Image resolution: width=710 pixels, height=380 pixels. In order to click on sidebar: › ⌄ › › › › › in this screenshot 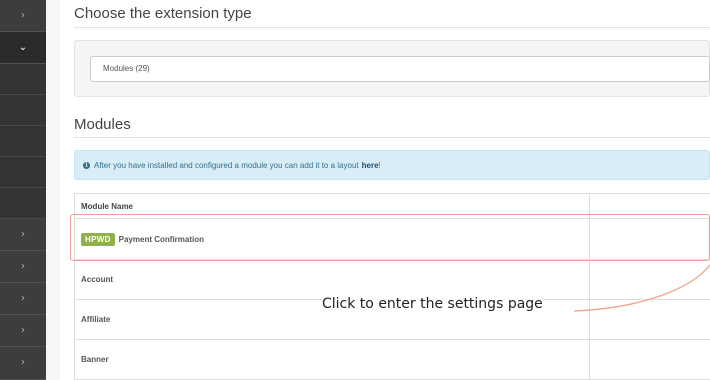, I will do `click(23, 190)`.